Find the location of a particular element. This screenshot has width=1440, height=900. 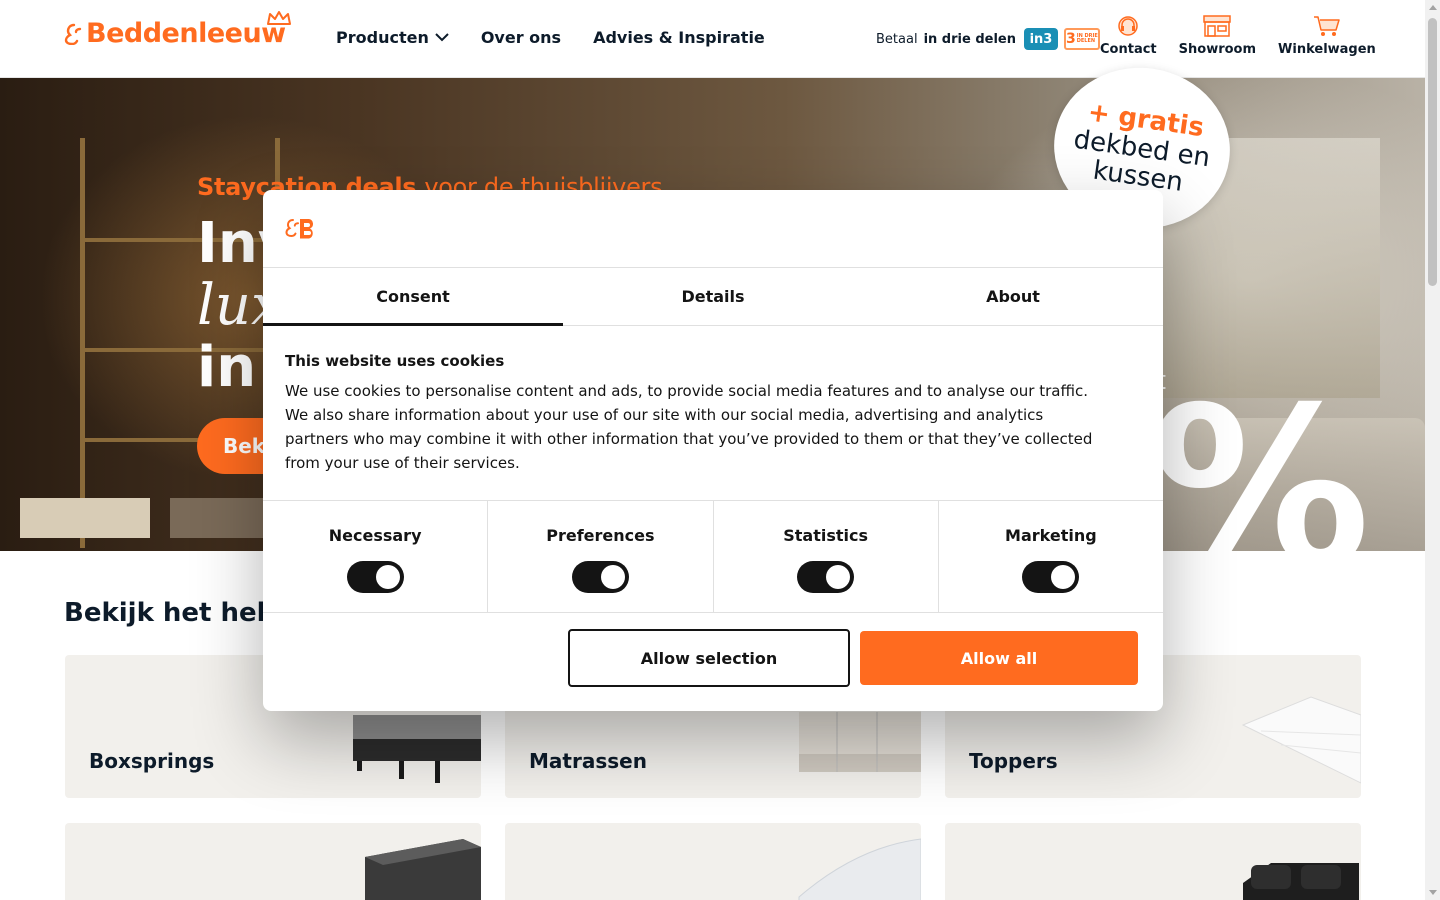

marketing-toggle is located at coordinates (1051, 577).